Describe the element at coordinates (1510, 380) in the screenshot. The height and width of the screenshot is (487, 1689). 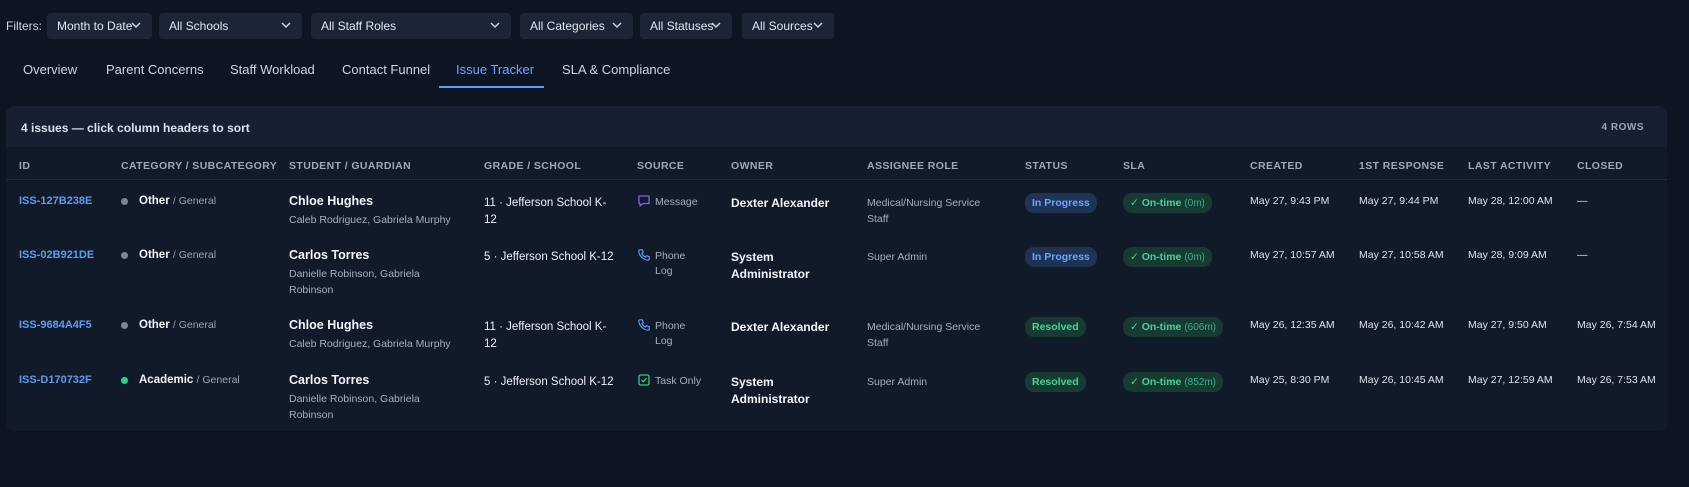
I see `last-activity-date: May 27, 12:59 AM` at that location.